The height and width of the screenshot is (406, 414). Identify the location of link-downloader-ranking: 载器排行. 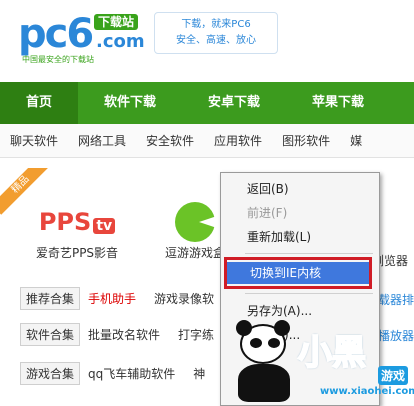
(396, 299).